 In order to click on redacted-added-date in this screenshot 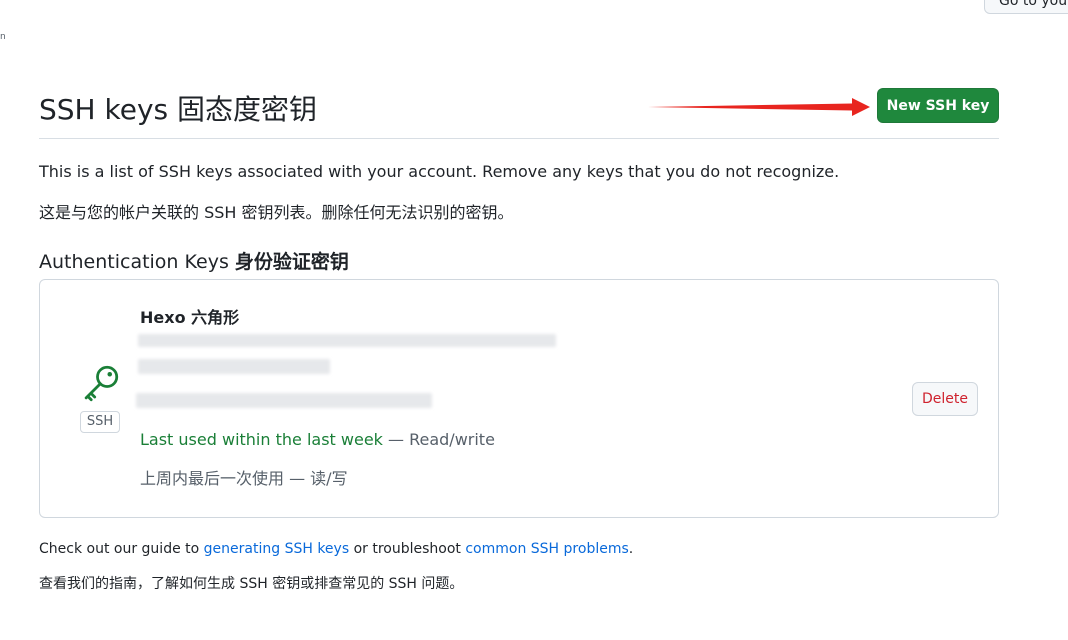, I will do `click(234, 366)`.